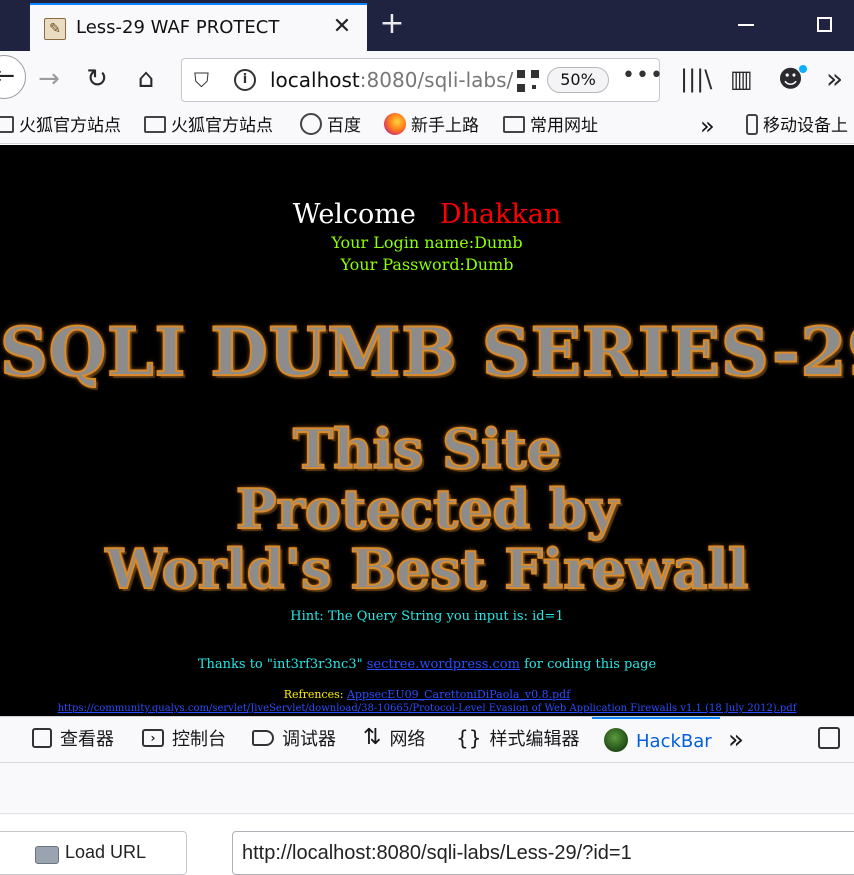  Describe the element at coordinates (578, 80) in the screenshot. I see `zoom-level-badge: 50%` at that location.